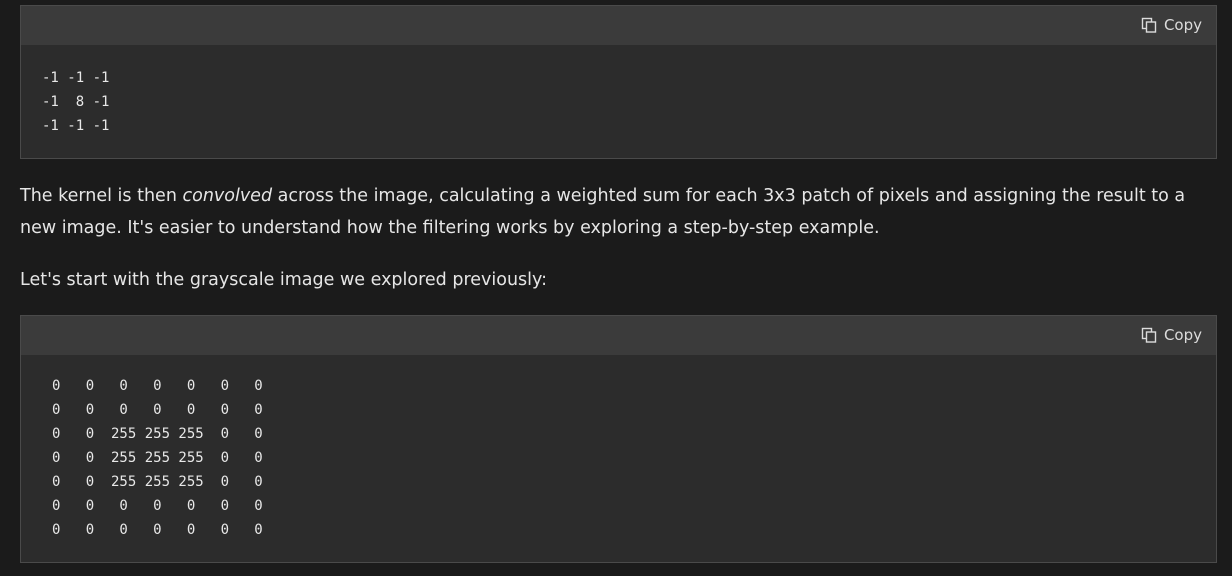 The height and width of the screenshot is (576, 1232). What do you see at coordinates (76, 102) in the screenshot?
I see `code-content: -1 -1 -1 -1 8 -1 -1 -1 -1` at bounding box center [76, 102].